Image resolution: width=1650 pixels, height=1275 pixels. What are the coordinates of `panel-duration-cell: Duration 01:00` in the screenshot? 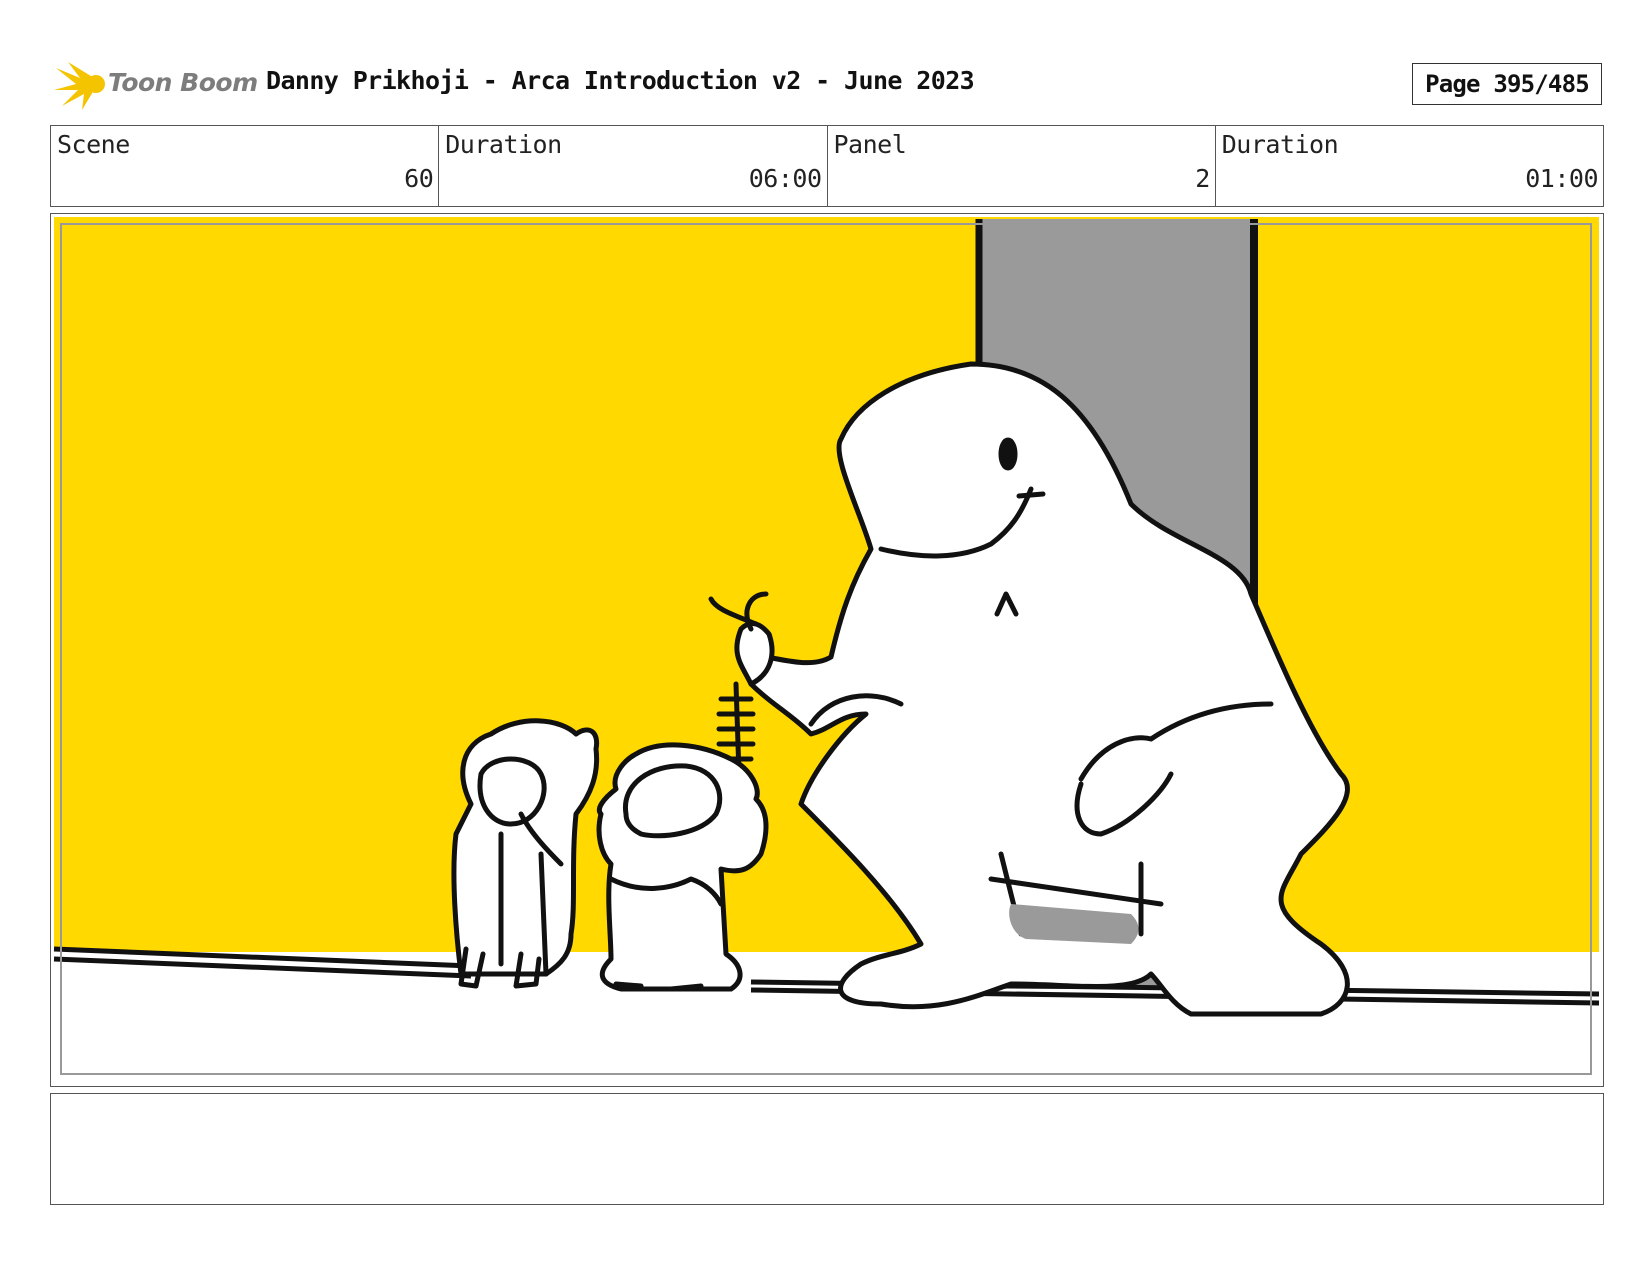 It's located at (1409, 166).